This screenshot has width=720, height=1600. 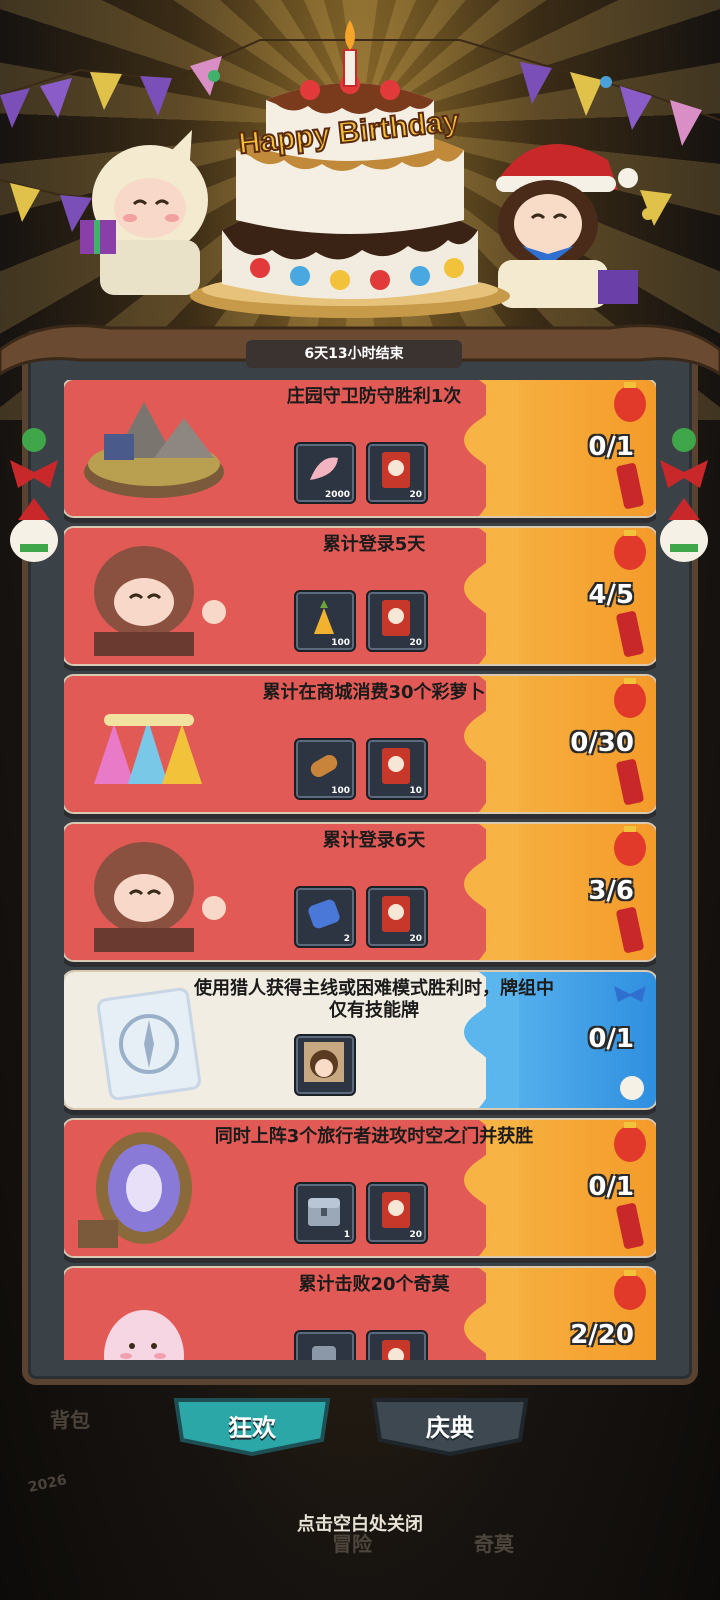 What do you see at coordinates (360, 1314) in the screenshot?
I see `task-card: 累计击败20个奇莫 2/20` at bounding box center [360, 1314].